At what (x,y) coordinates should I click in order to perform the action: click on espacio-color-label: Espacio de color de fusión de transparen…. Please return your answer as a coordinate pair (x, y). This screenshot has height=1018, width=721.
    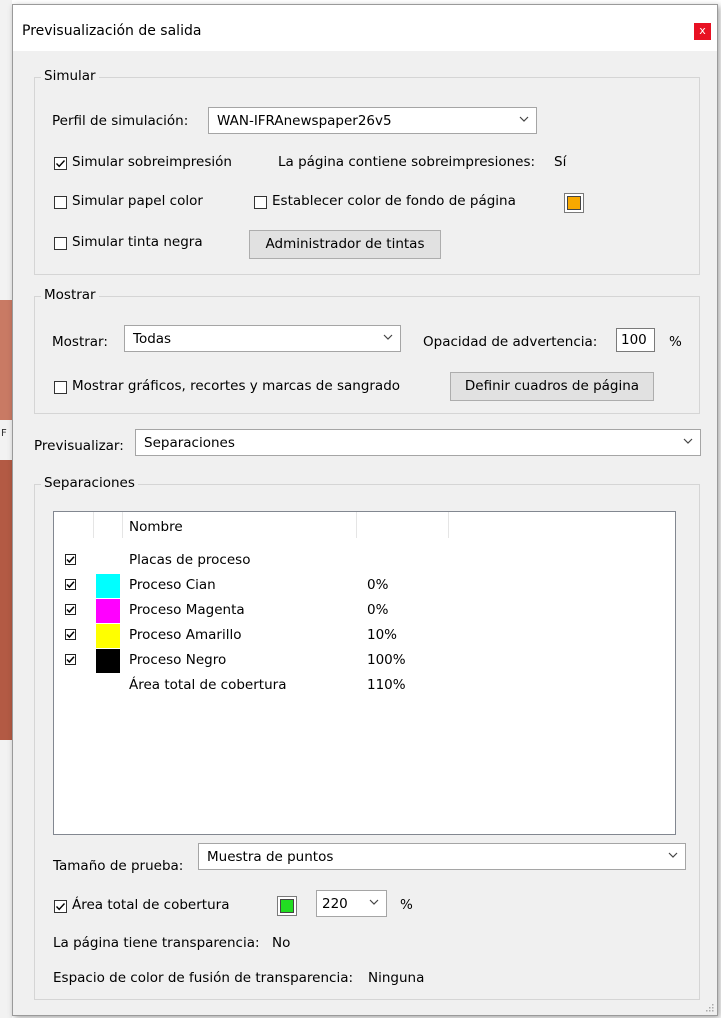
    Looking at the image, I should click on (203, 978).